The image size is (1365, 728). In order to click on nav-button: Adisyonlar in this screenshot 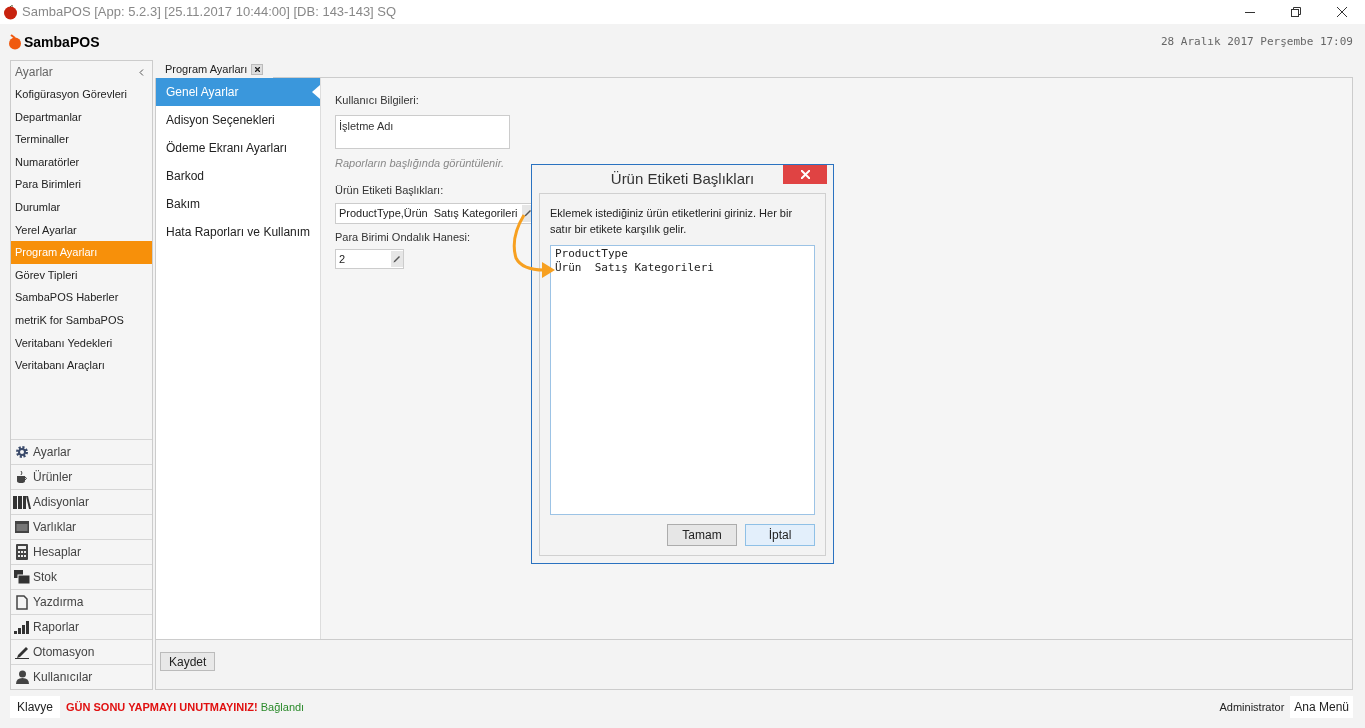, I will do `click(81, 501)`.